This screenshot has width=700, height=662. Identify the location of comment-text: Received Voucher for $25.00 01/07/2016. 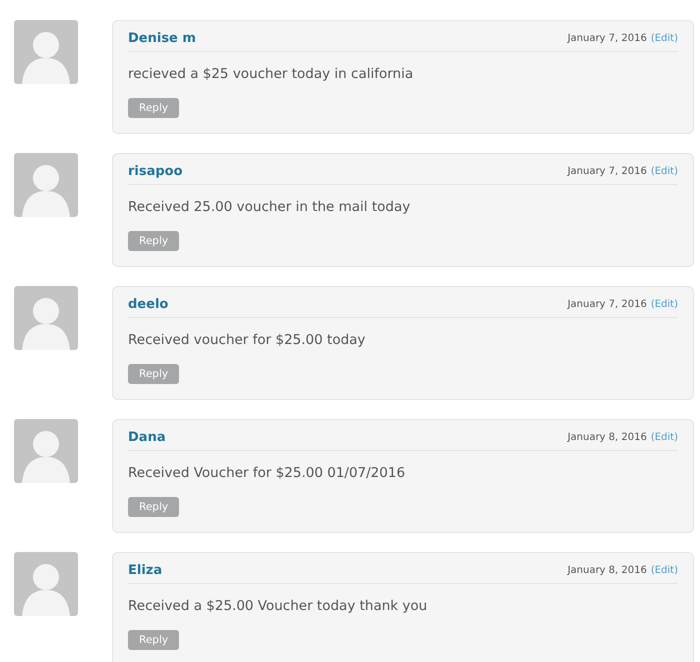
(267, 473).